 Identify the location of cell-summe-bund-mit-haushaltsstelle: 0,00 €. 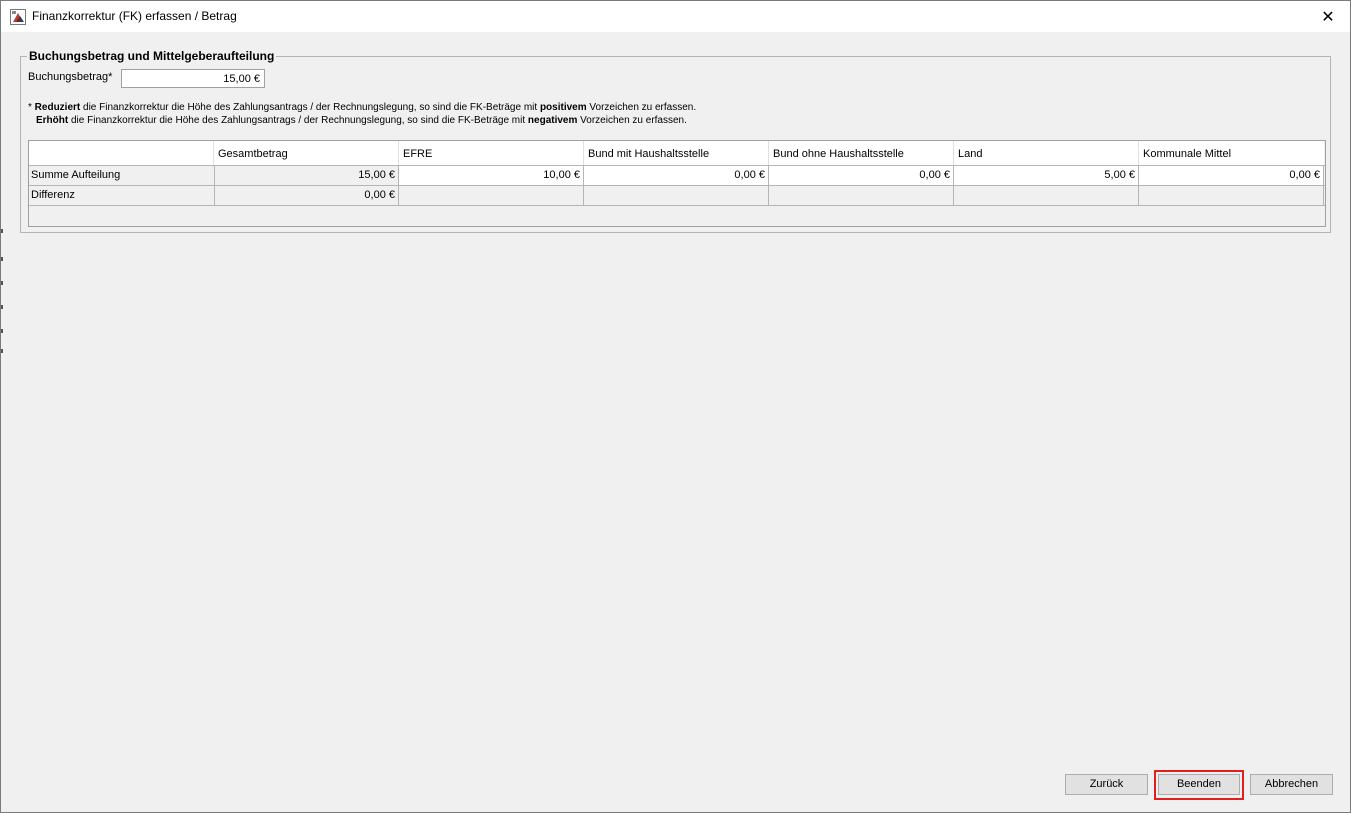
(676, 176).